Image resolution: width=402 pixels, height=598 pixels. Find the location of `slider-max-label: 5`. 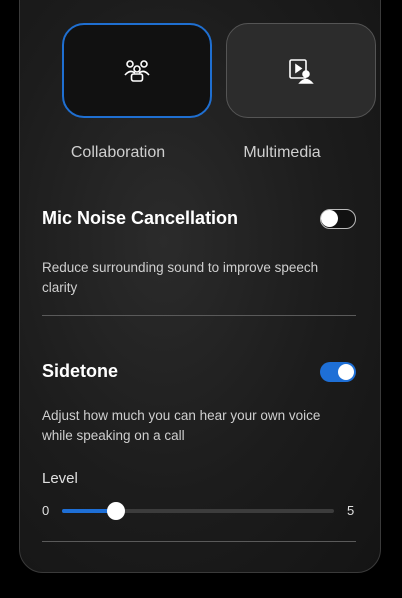

slider-max-label: 5 is located at coordinates (351, 510).